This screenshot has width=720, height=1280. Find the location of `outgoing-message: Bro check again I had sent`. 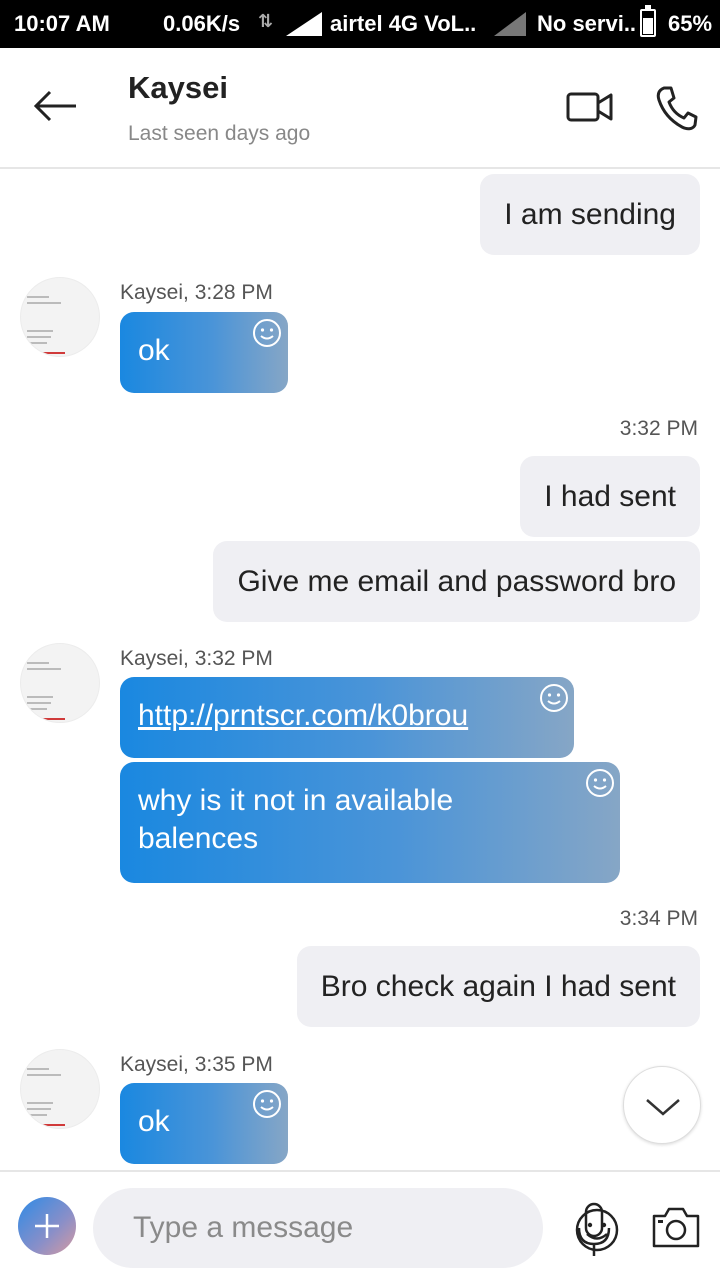

outgoing-message: Bro check again I had sent is located at coordinates (498, 986).